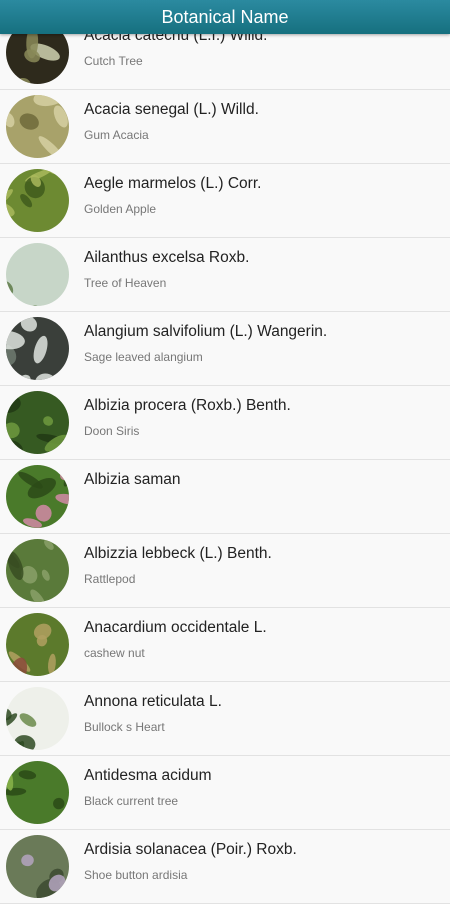 The image size is (450, 904). I want to click on botanical-name: Ailanthus excelsa Roxb., so click(166, 258).